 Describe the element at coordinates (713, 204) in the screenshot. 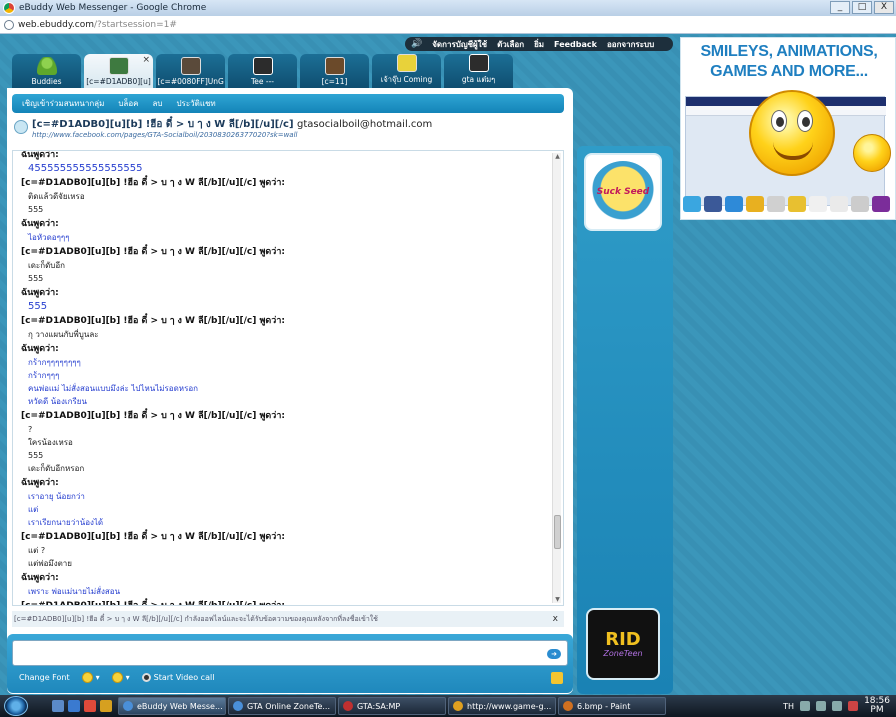

I see `facebook-icon` at that location.